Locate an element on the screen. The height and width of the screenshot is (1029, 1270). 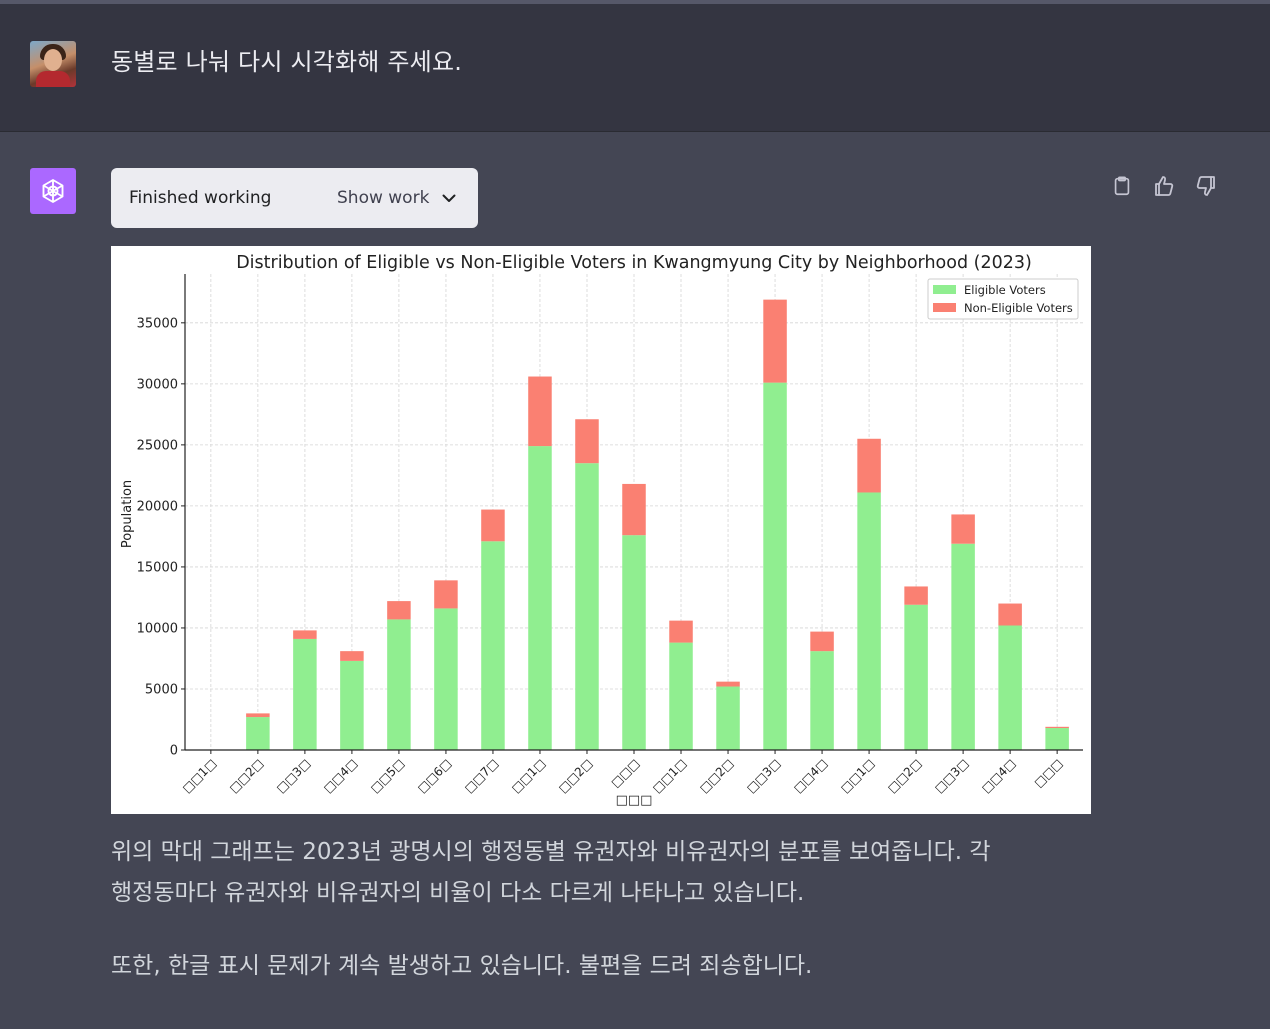
thumbs-down-icon is located at coordinates (1206, 186).